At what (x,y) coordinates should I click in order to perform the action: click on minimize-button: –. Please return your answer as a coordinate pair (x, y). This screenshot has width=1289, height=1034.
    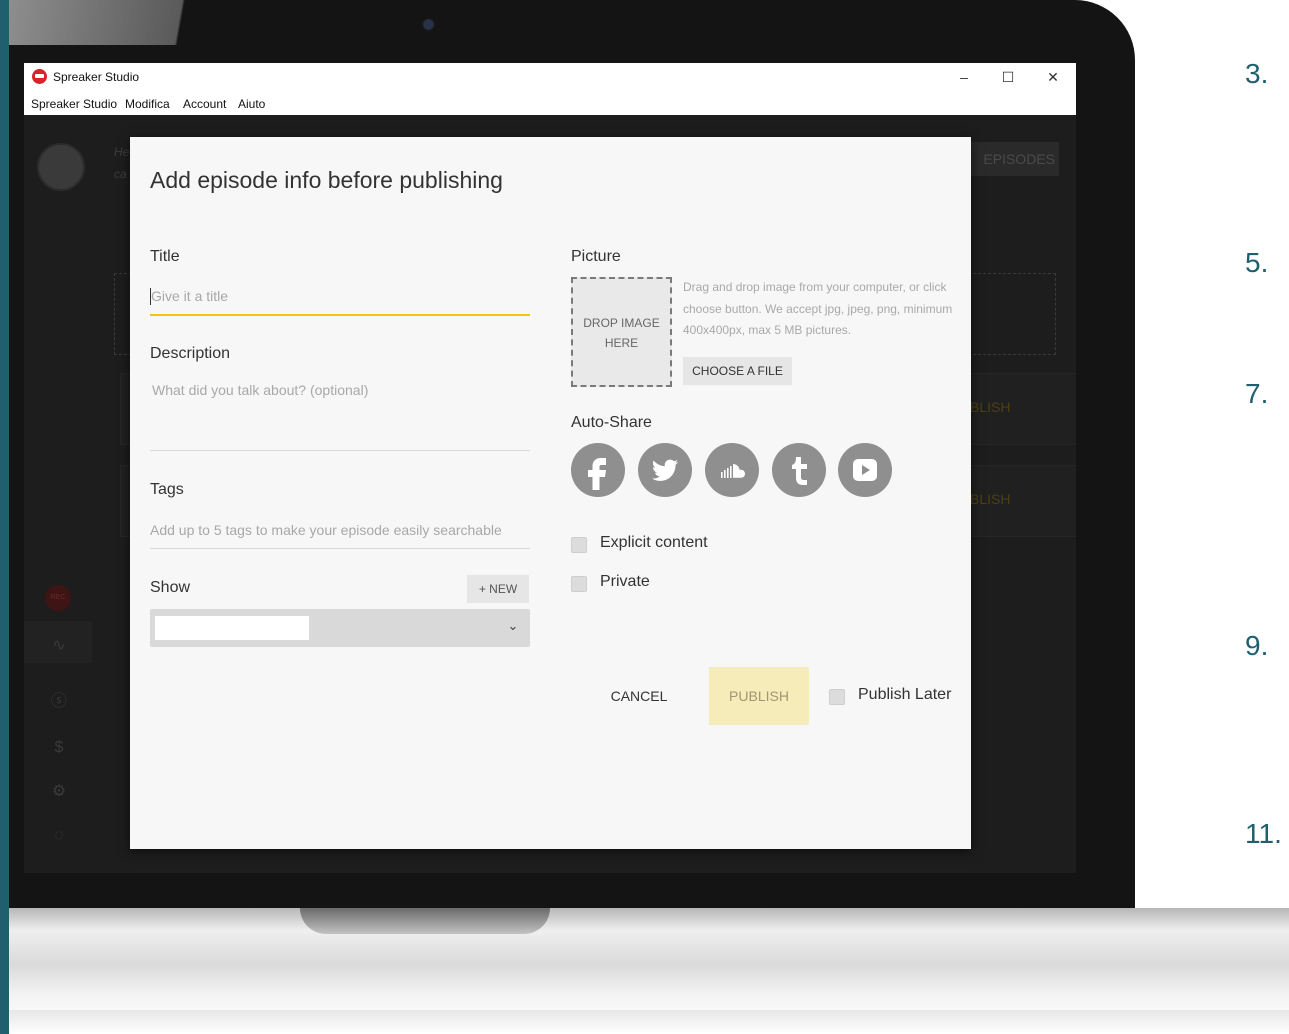
    Looking at the image, I should click on (964, 77).